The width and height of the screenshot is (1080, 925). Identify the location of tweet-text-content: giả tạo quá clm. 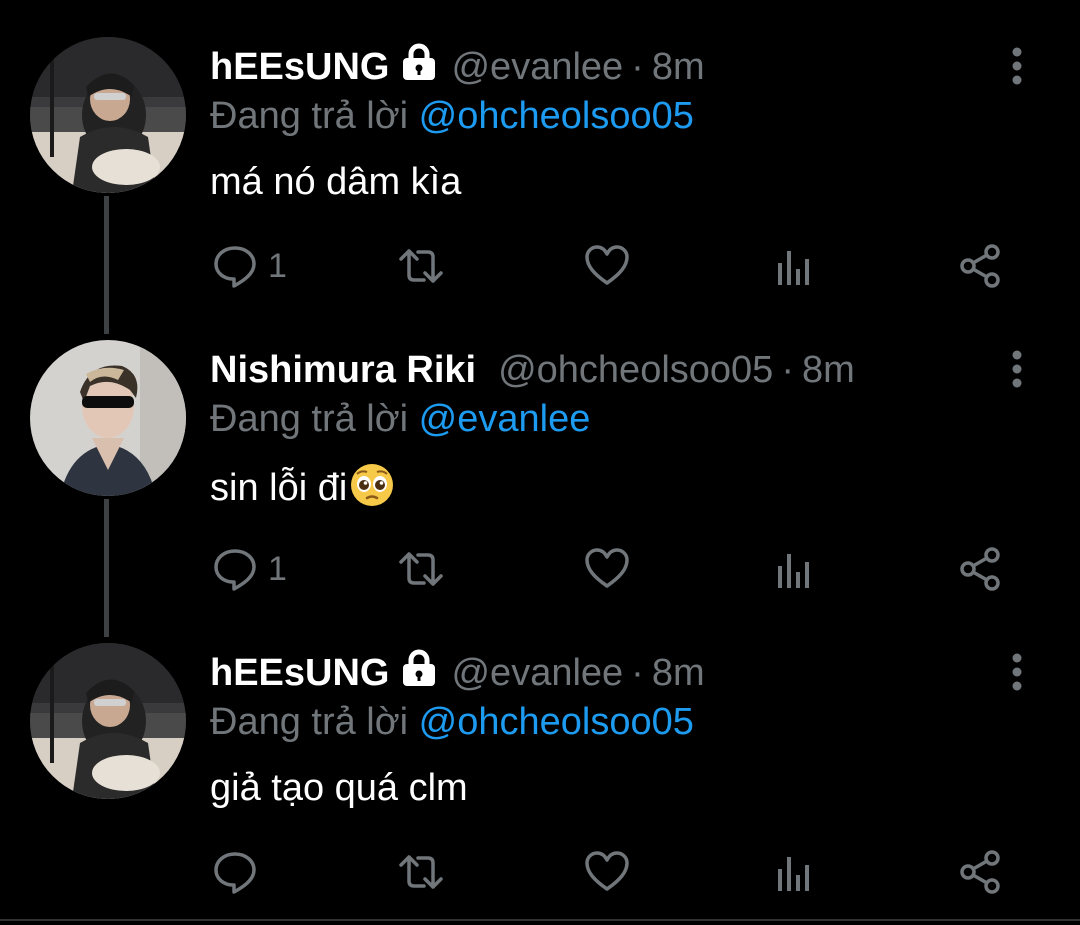
(339, 788).